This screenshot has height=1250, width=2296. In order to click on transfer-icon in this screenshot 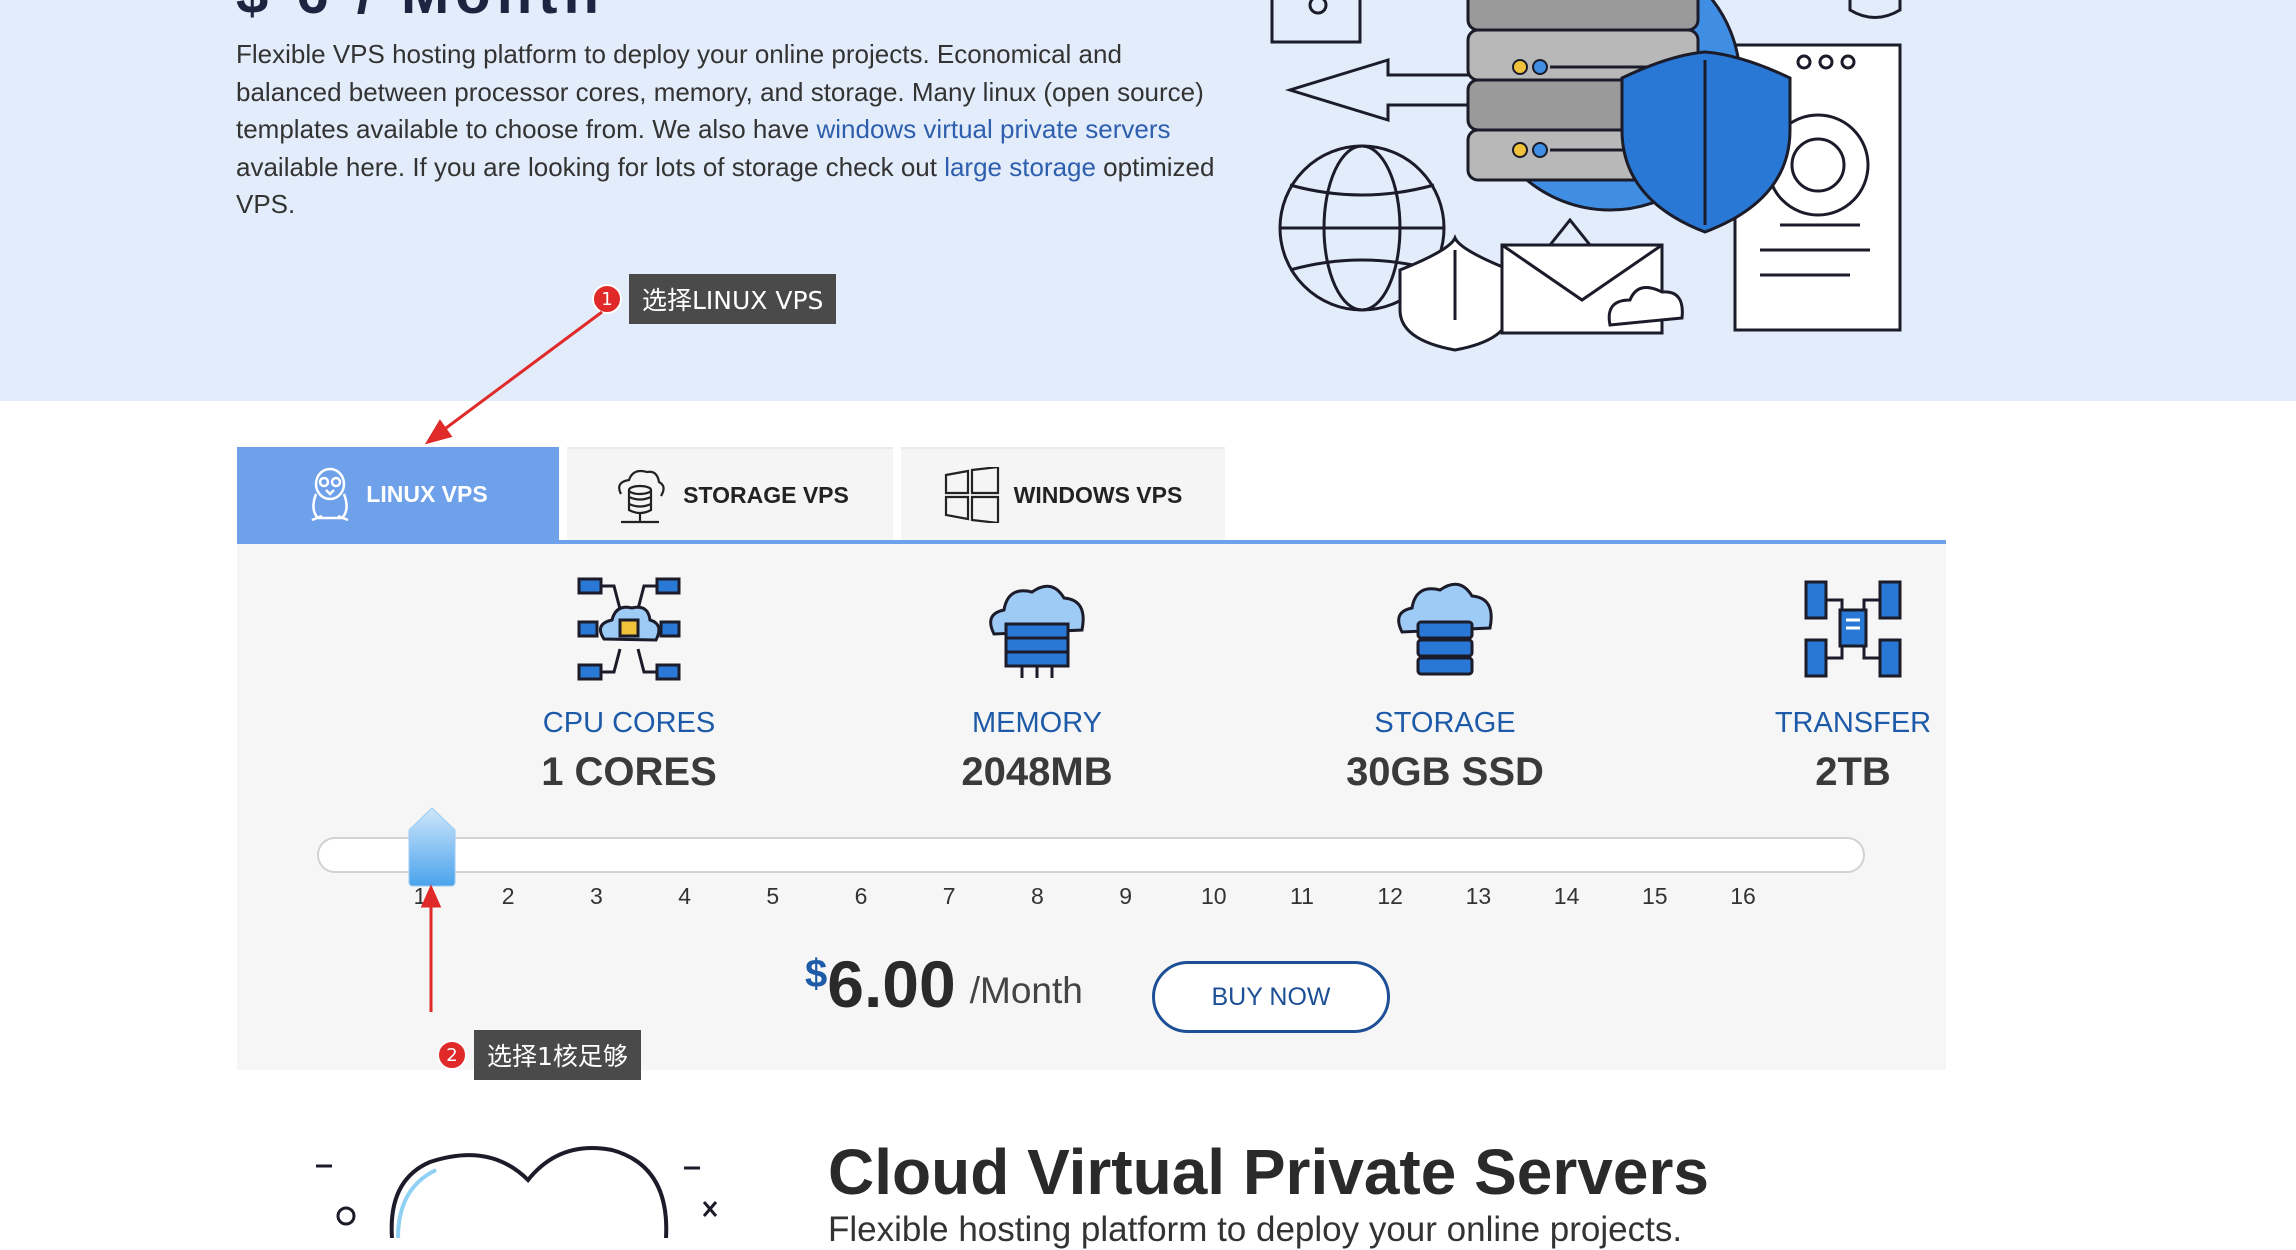, I will do `click(1853, 629)`.